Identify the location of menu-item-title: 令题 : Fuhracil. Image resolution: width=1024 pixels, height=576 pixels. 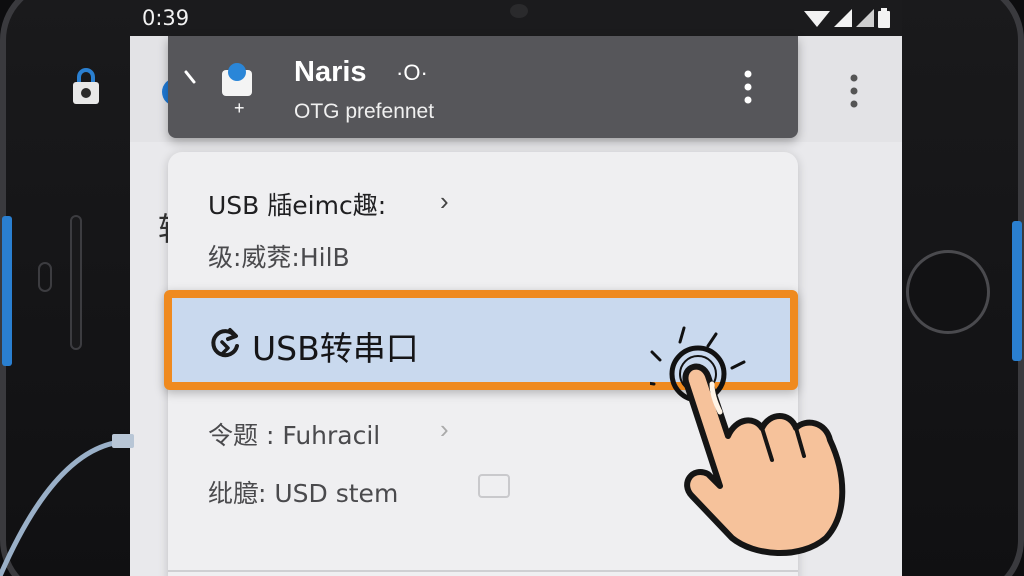
(294, 434).